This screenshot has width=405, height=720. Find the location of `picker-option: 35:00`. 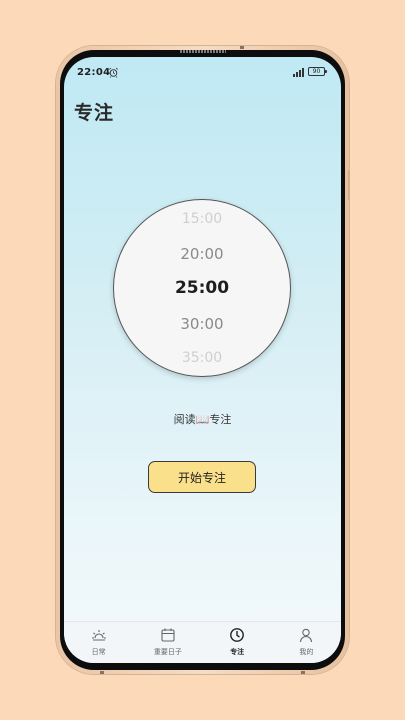

picker-option: 35:00 is located at coordinates (202, 358).